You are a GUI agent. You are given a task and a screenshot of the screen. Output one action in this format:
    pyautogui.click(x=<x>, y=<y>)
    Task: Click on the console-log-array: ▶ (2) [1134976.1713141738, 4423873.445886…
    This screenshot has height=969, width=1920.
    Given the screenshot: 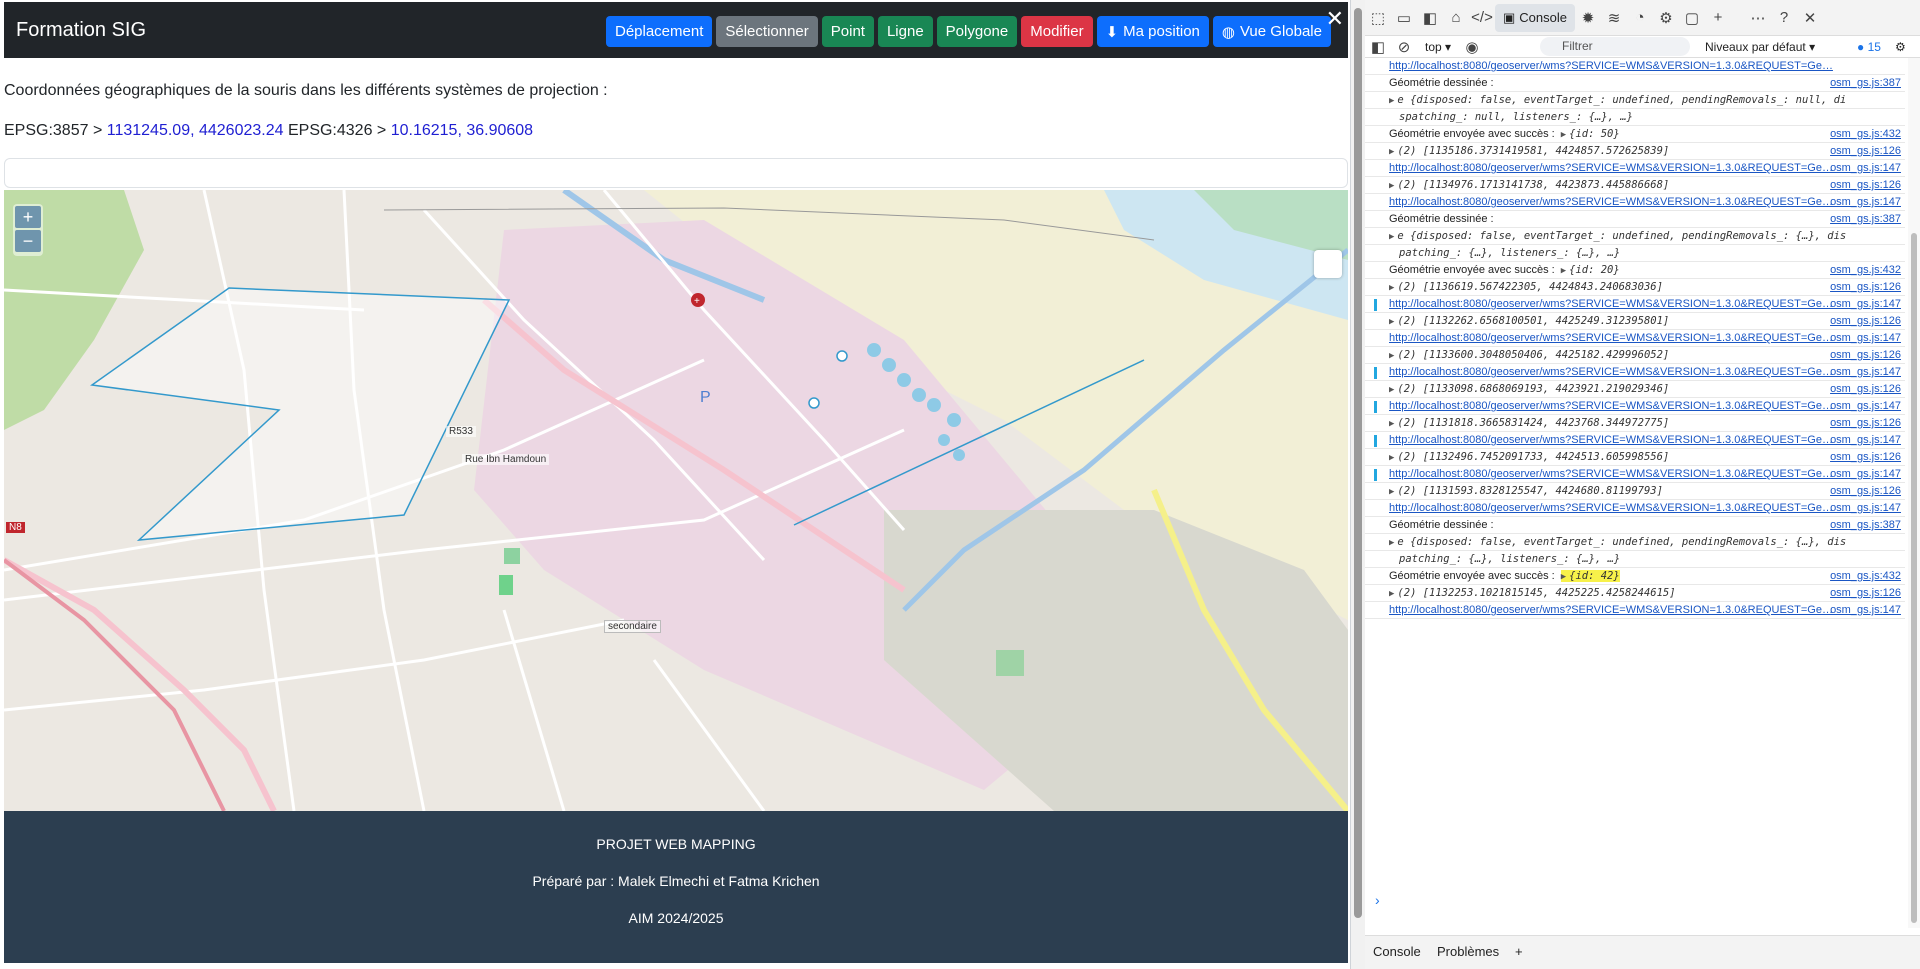 What is the action you would take?
    pyautogui.click(x=1529, y=185)
    